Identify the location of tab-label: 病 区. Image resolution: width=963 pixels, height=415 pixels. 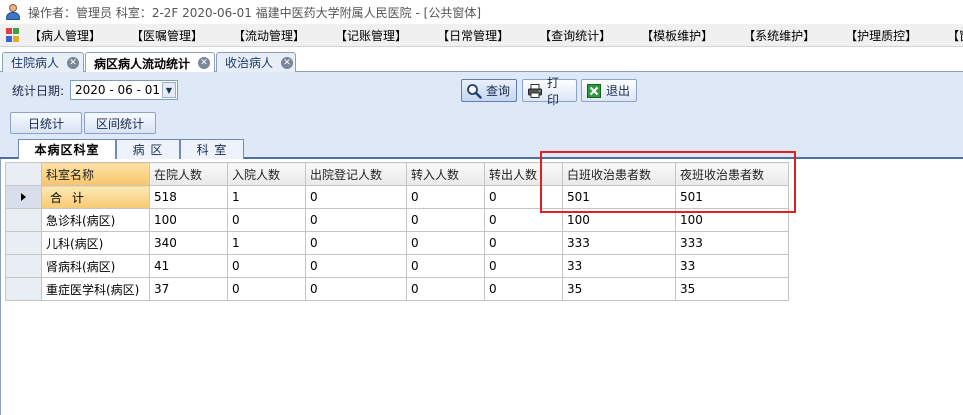
(148, 150).